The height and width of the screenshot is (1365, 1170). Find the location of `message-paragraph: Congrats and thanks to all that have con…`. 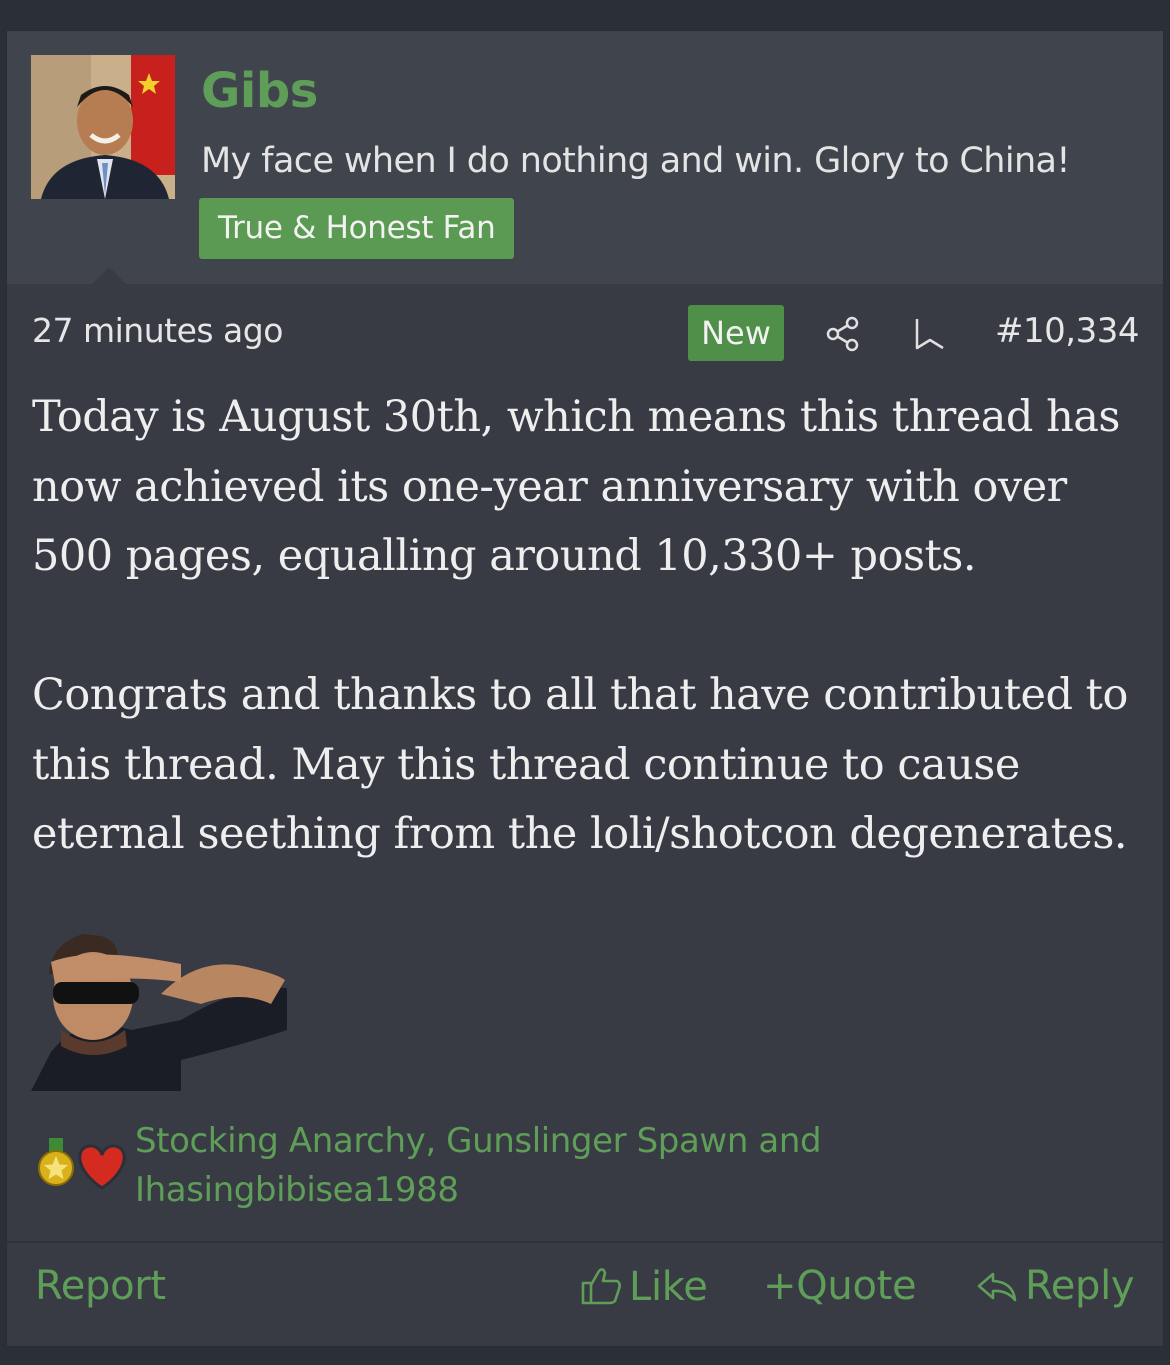

message-paragraph: Congrats and thanks to all that have con… is located at coordinates (580, 764).